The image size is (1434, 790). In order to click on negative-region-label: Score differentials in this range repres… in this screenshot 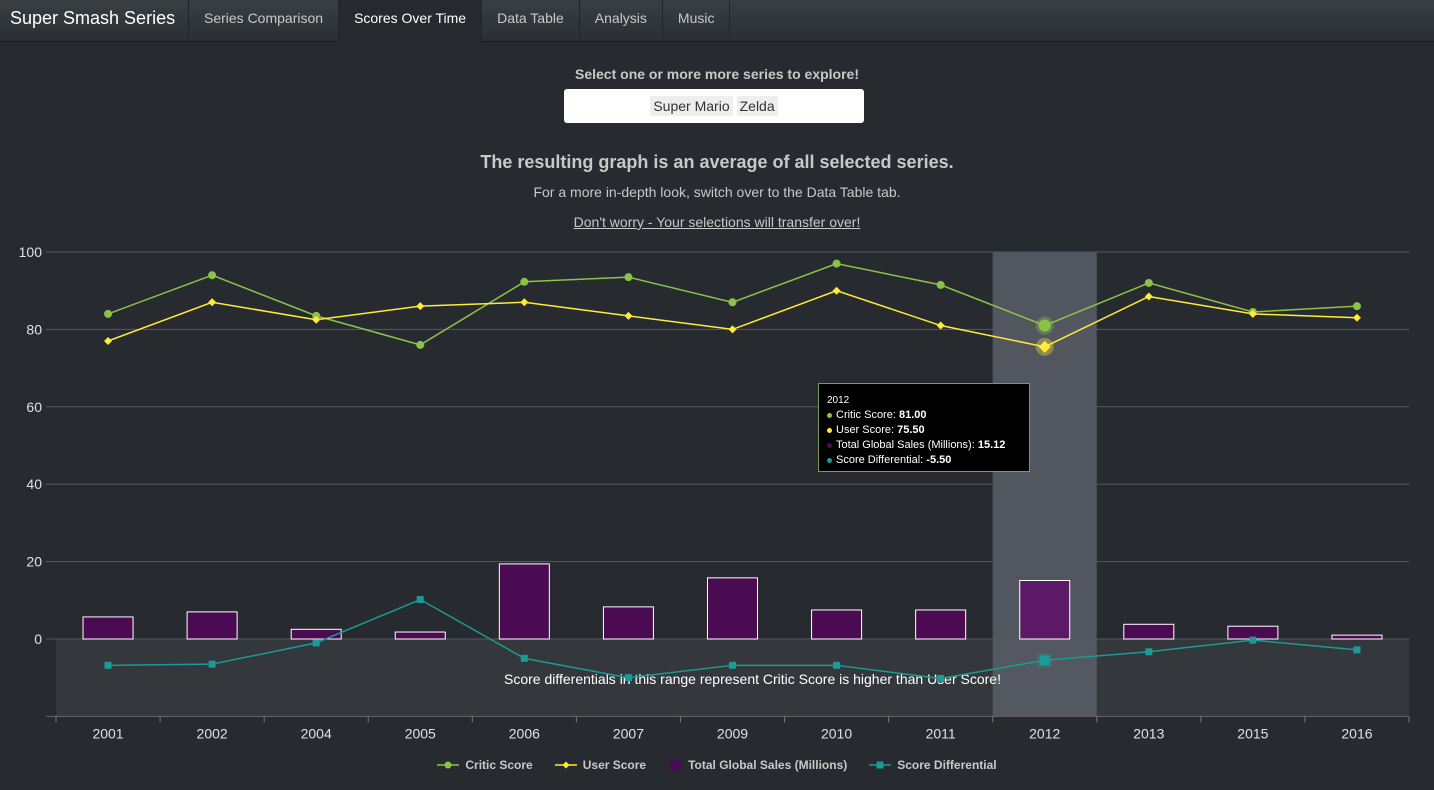, I will do `click(752, 679)`.